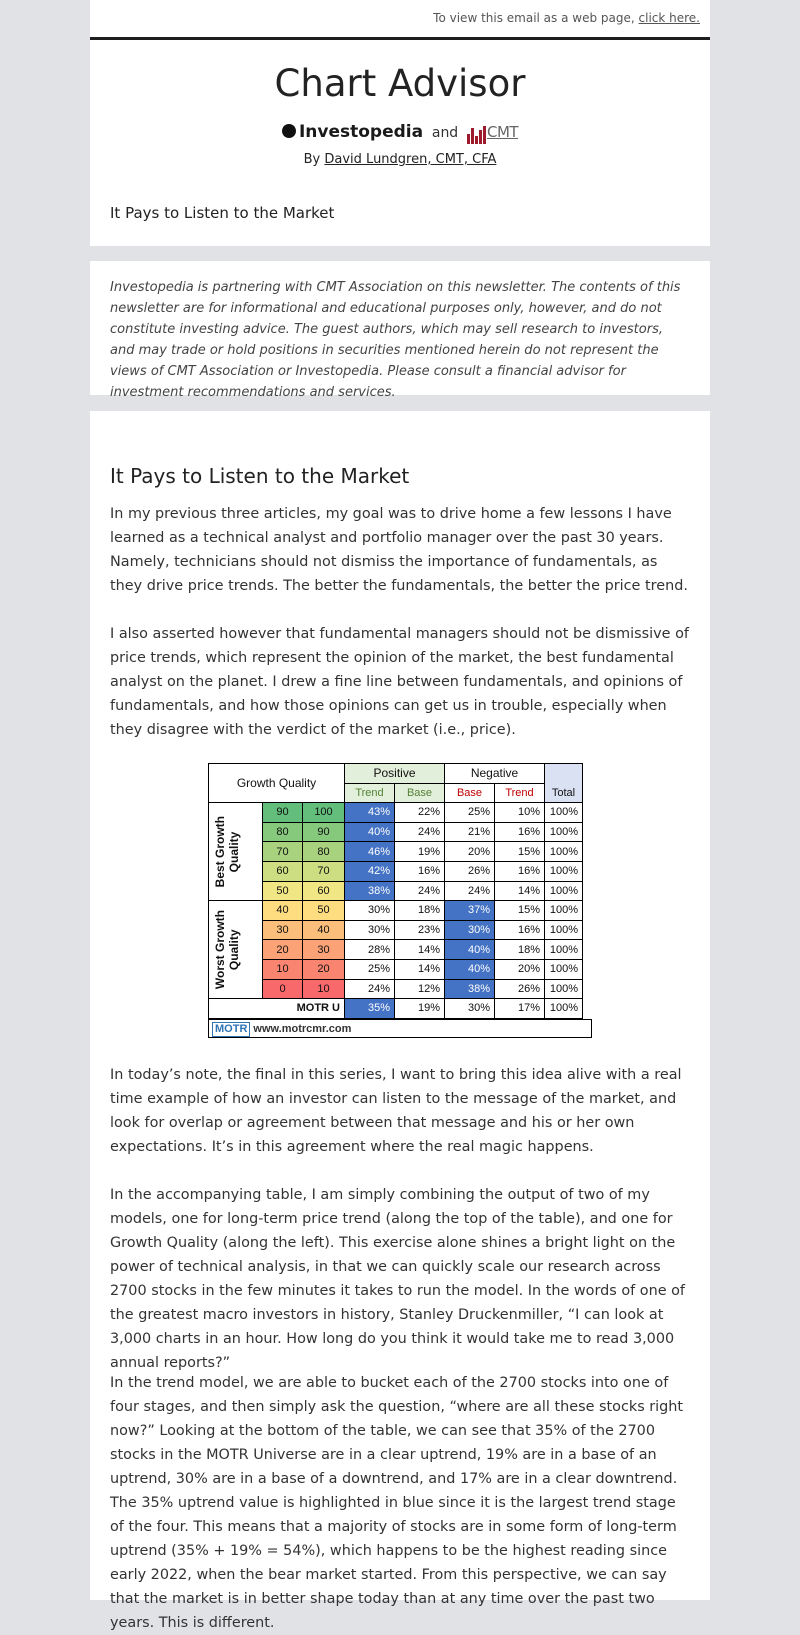  I want to click on cell-pos-base: 19%, so click(419, 851).